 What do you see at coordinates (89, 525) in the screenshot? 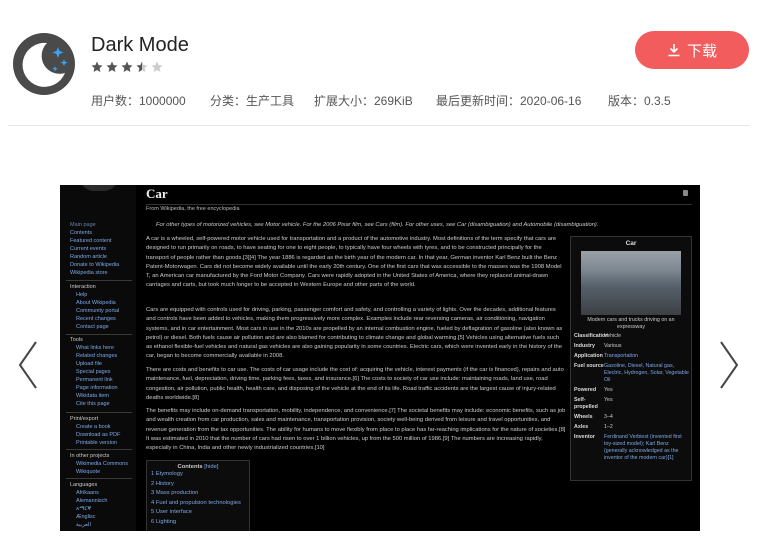
I see `sidebar-link: العربية` at bounding box center [89, 525].